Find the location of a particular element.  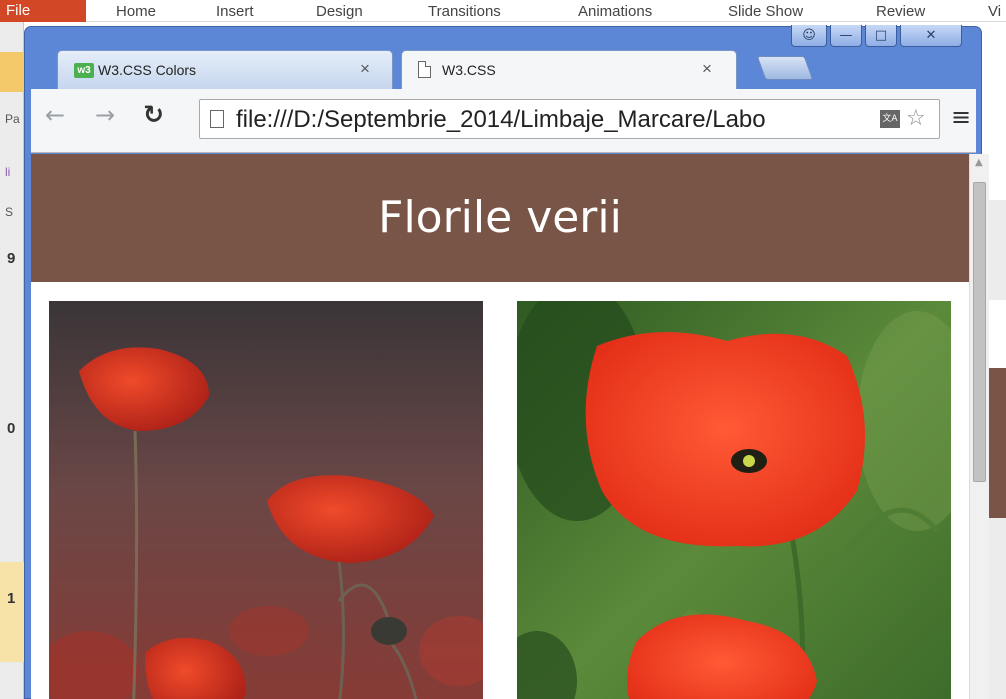

ppt-orange-band is located at coordinates (12, 72).